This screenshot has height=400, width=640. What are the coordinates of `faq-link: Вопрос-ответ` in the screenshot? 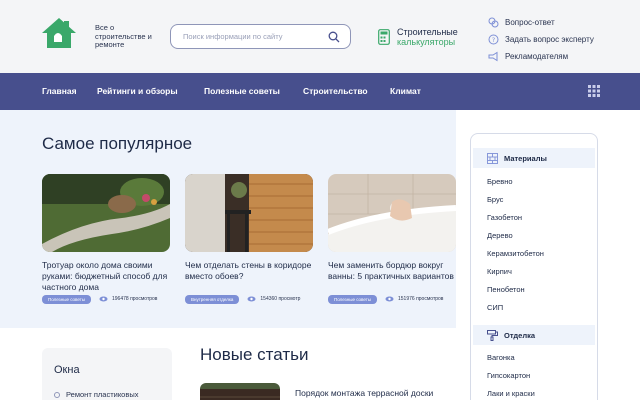 It's located at (564, 22).